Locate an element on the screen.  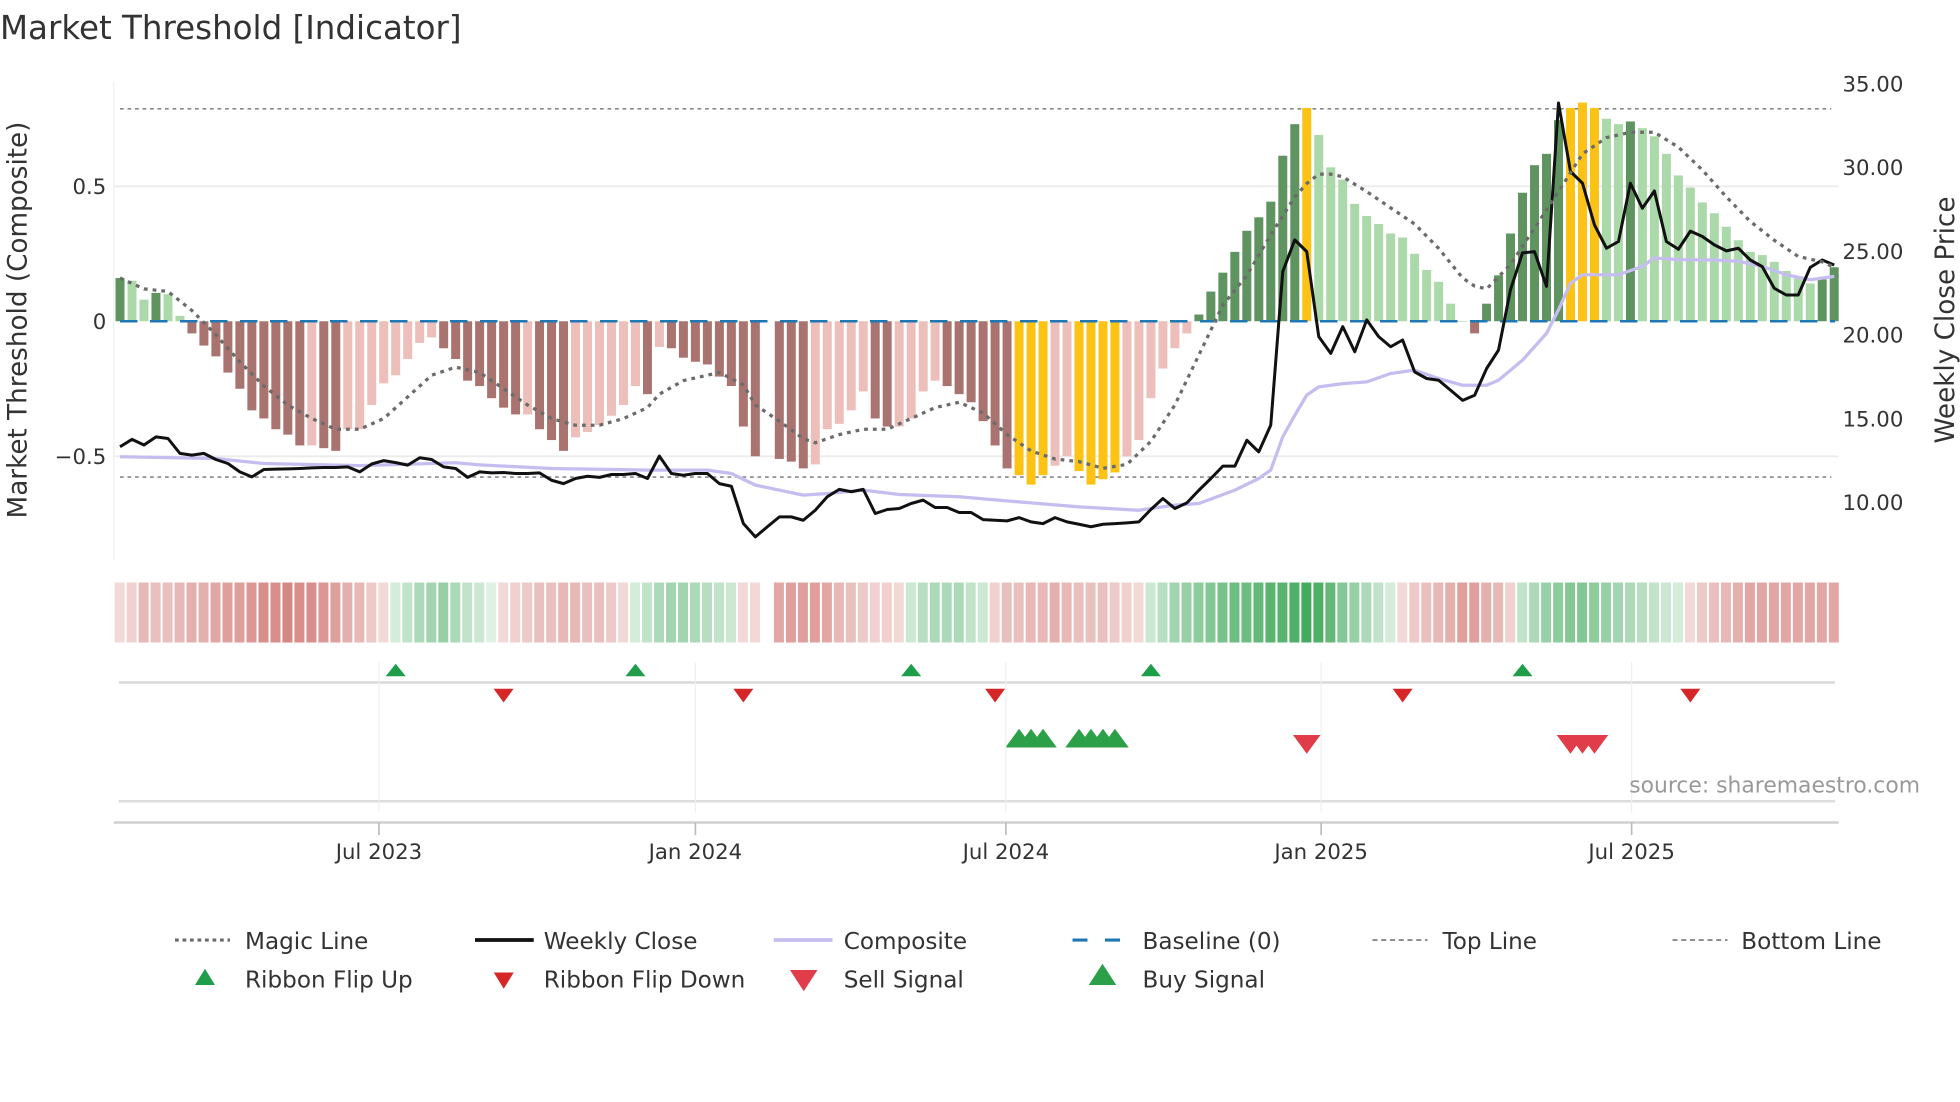
ribbon-strip is located at coordinates (976, 612).